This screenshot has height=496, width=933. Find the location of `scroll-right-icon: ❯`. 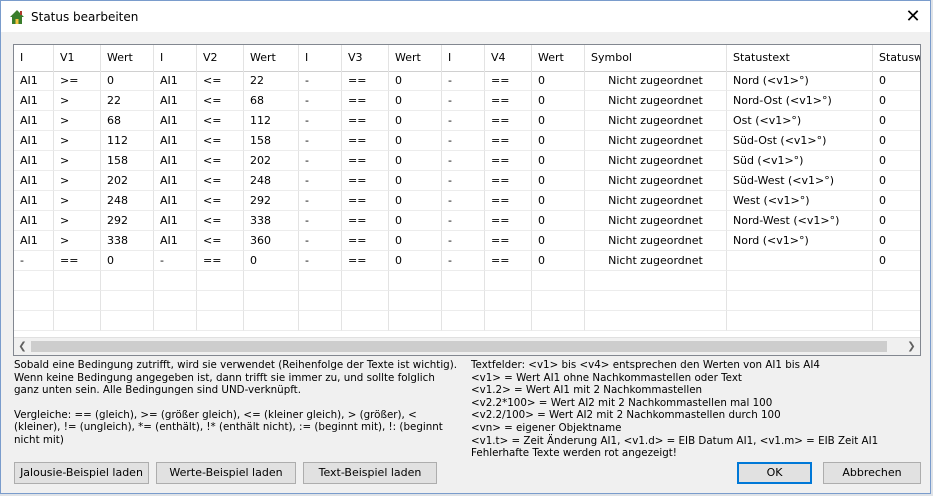

scroll-right-icon: ❯ is located at coordinates (911, 346).